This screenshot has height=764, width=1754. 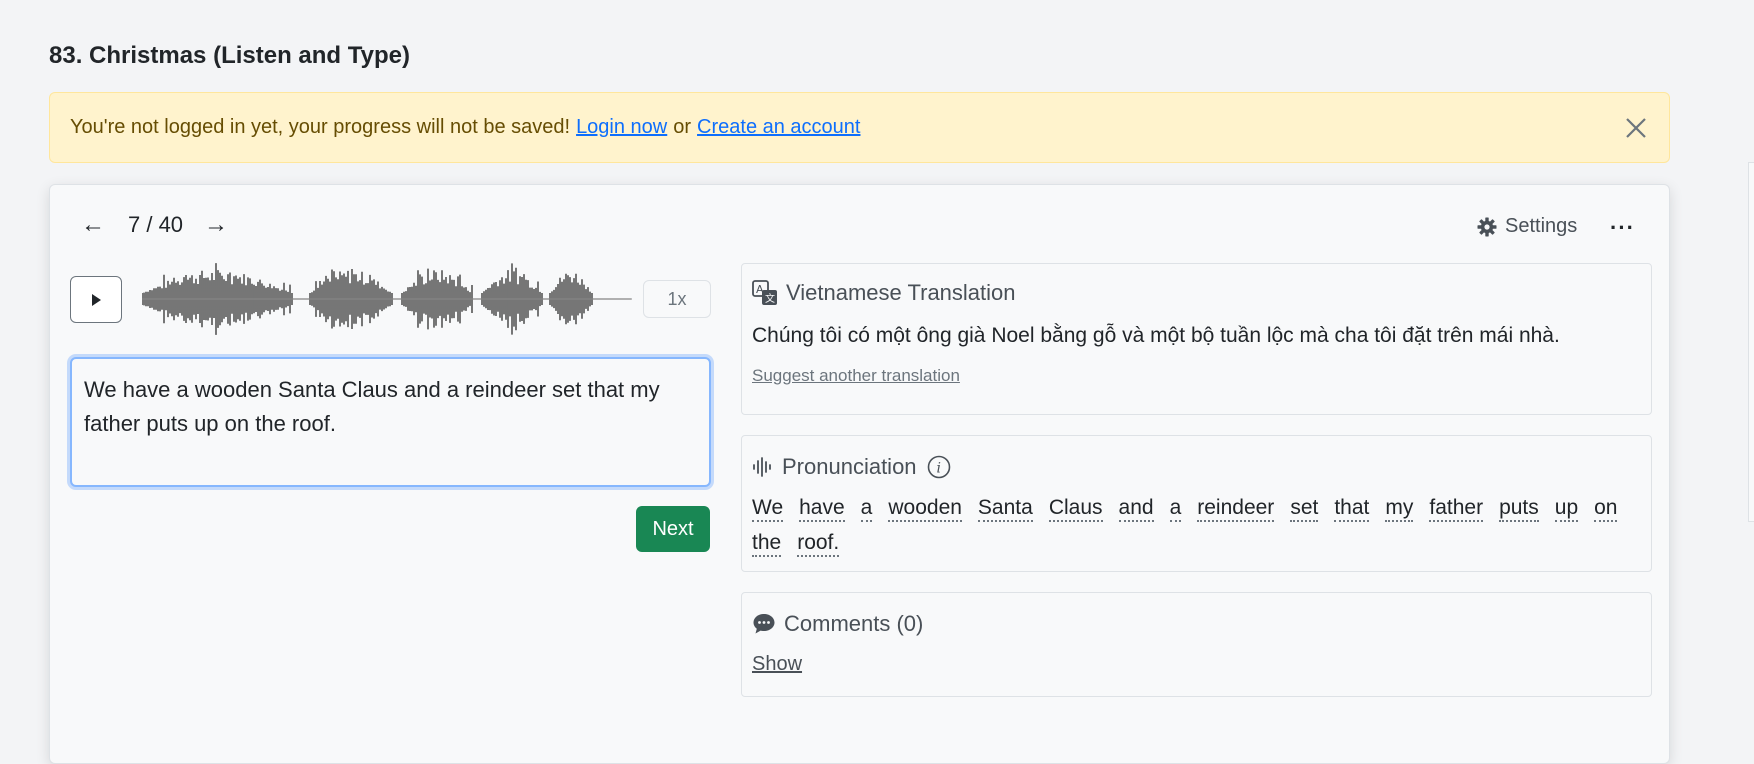 What do you see at coordinates (1636, 128) in the screenshot?
I see `close-icon` at bounding box center [1636, 128].